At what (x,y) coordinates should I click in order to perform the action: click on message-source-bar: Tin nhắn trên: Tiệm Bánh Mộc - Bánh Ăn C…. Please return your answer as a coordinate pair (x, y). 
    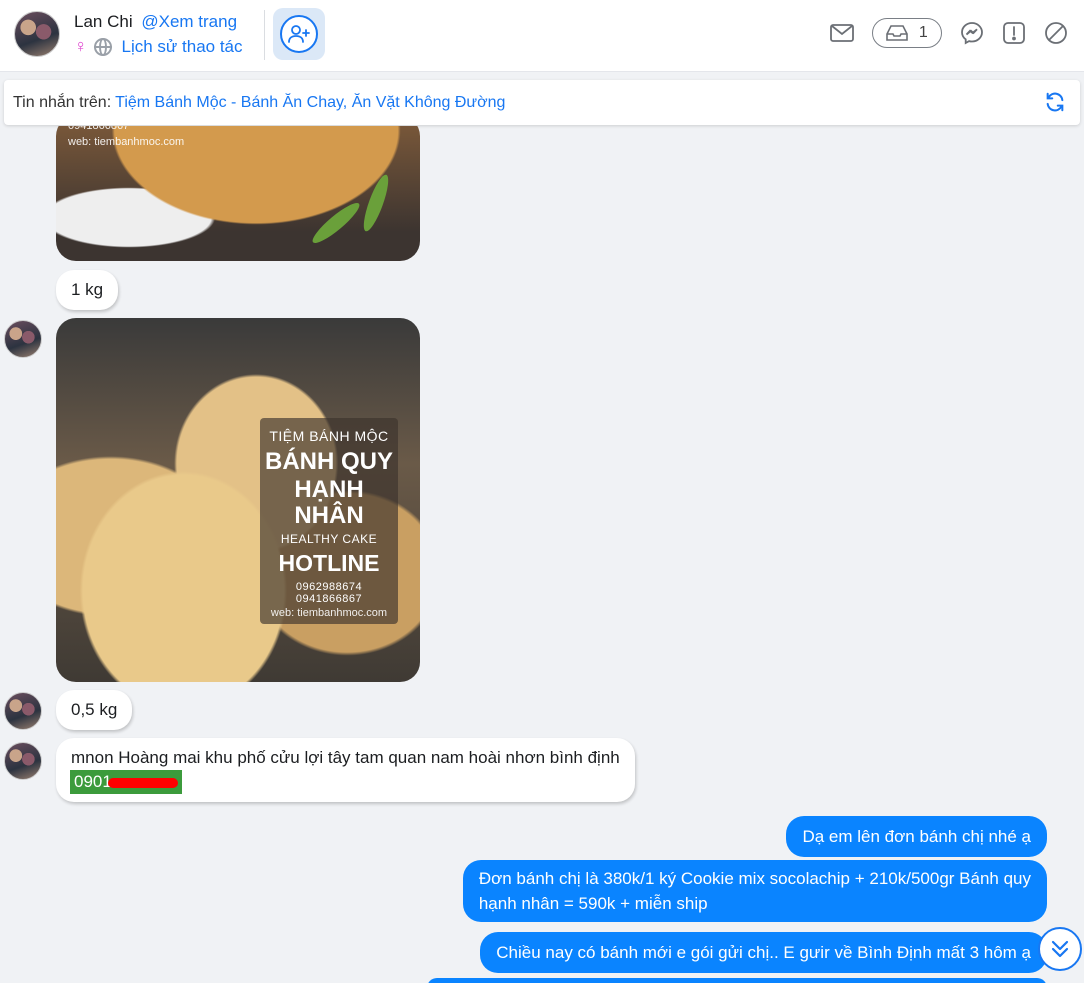
    Looking at the image, I should click on (542, 102).